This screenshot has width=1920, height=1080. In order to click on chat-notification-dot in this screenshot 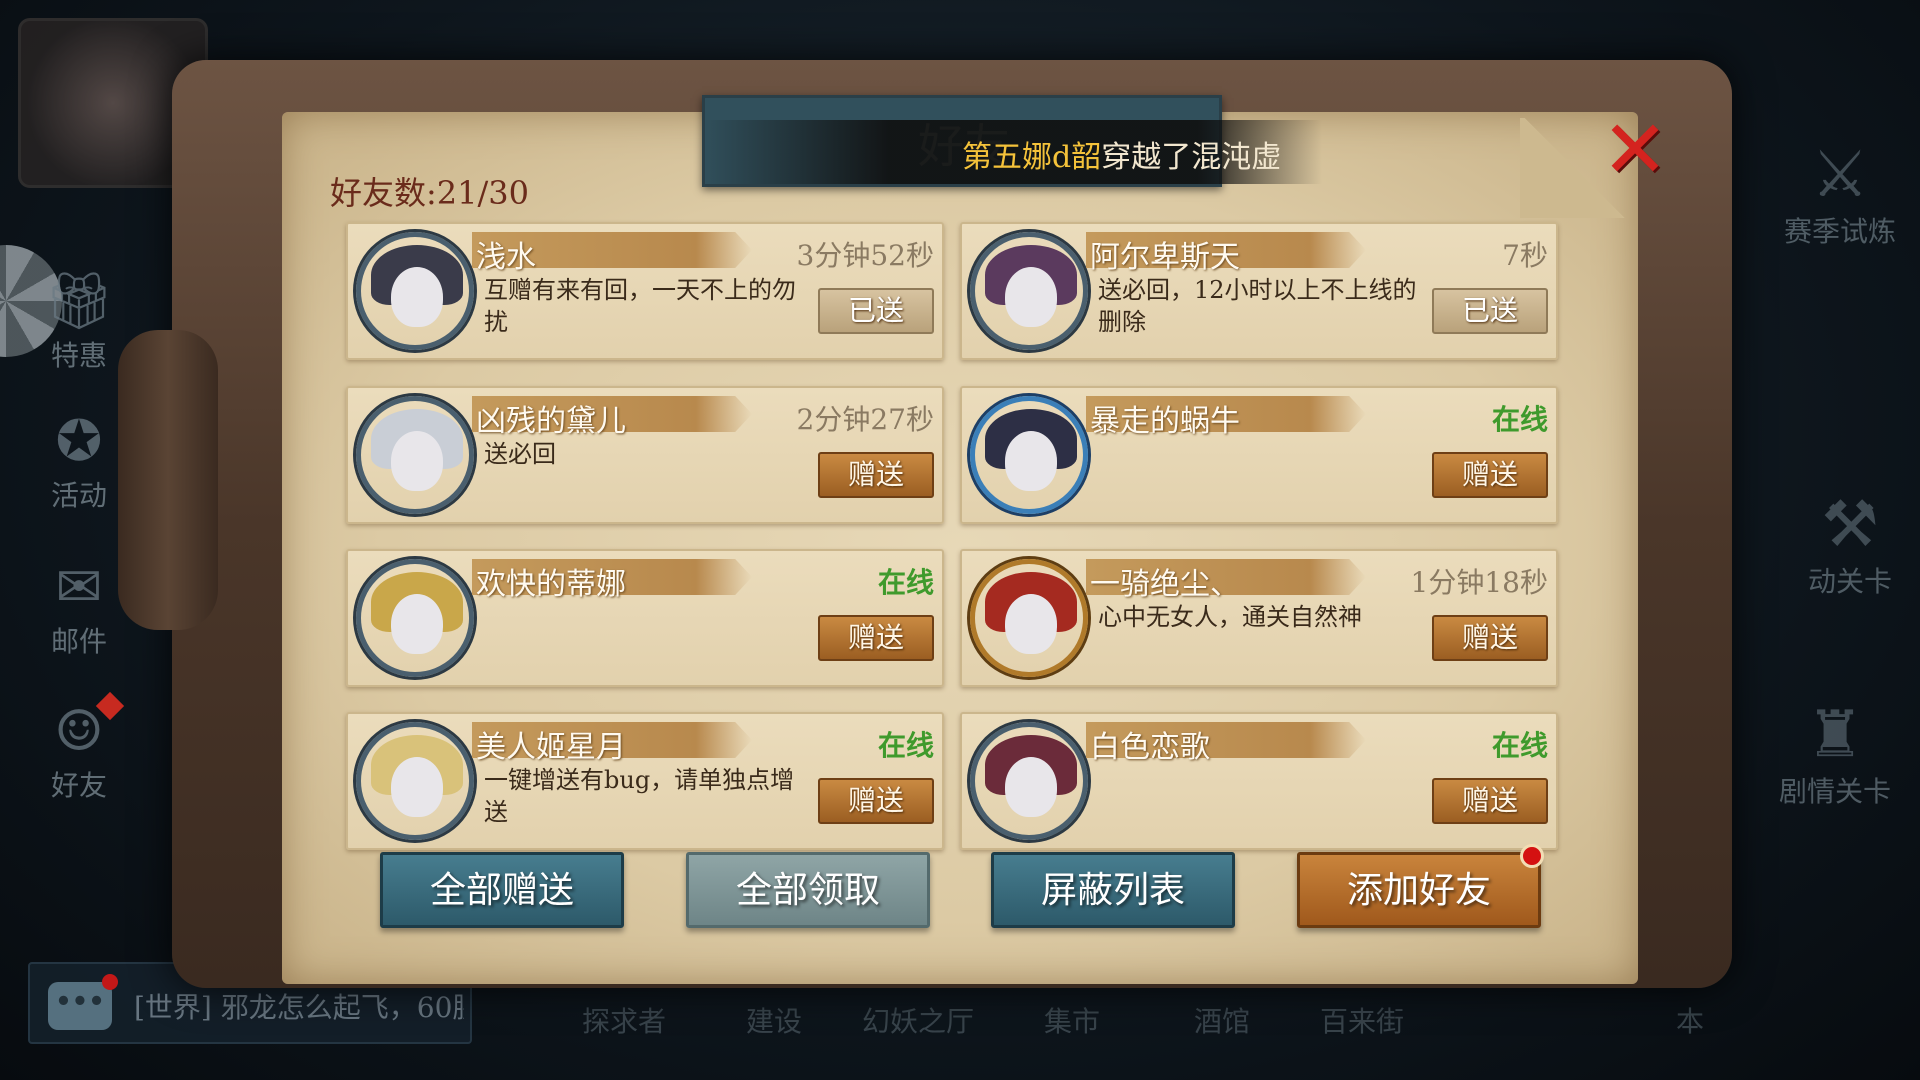, I will do `click(110, 982)`.